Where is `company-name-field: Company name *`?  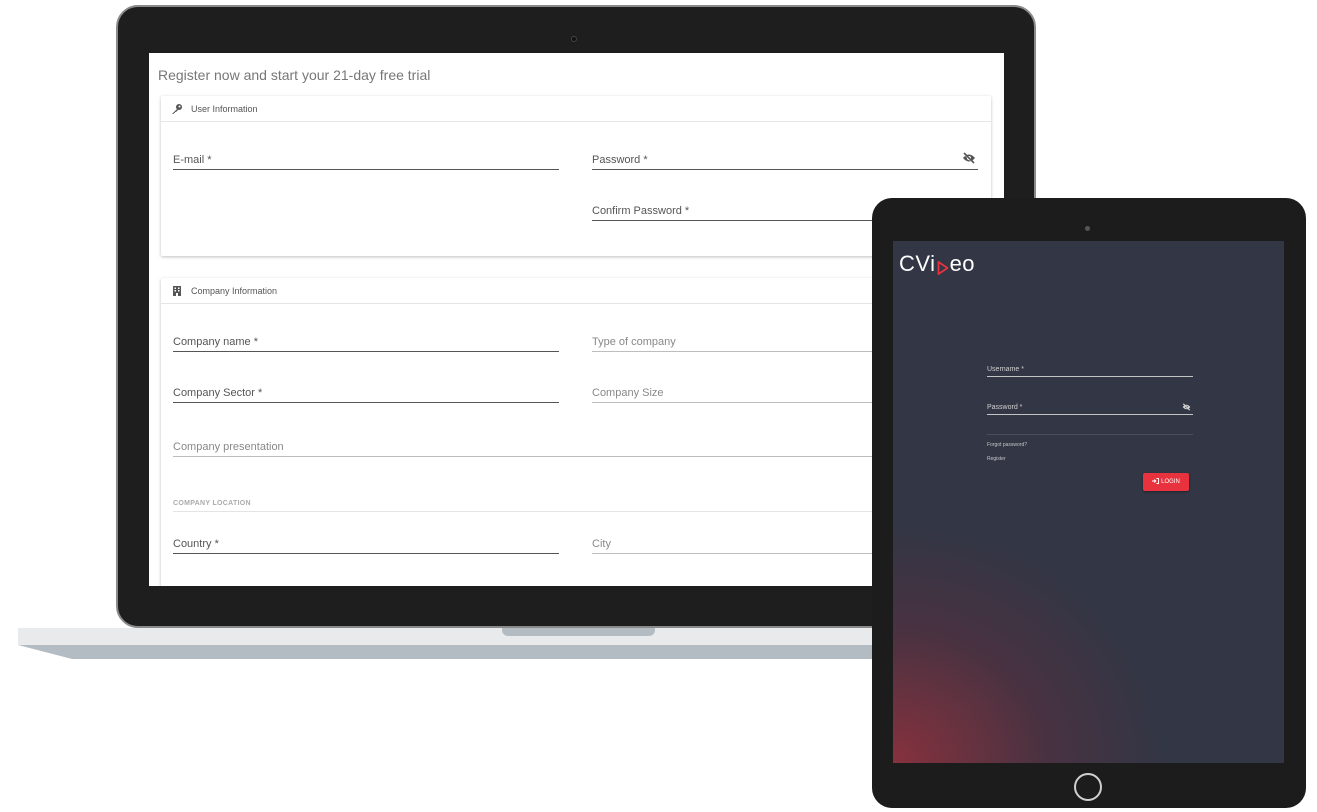 company-name-field: Company name * is located at coordinates (366, 341).